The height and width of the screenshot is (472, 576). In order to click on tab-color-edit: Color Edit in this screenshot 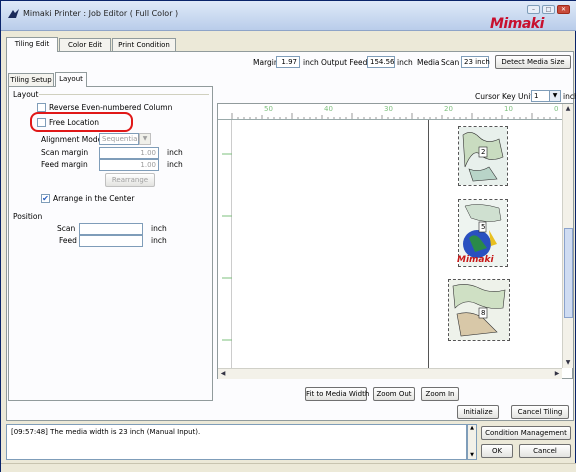, I will do `click(85, 45)`.